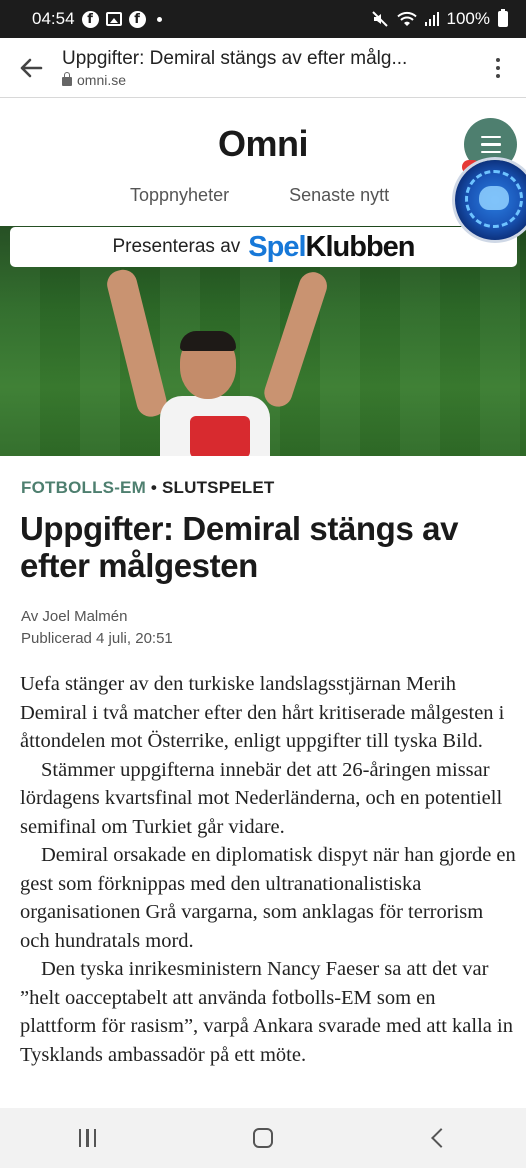 This screenshot has height=1168, width=526. I want to click on published-date: Publicerad 4 juli, 20:51, so click(97, 638).